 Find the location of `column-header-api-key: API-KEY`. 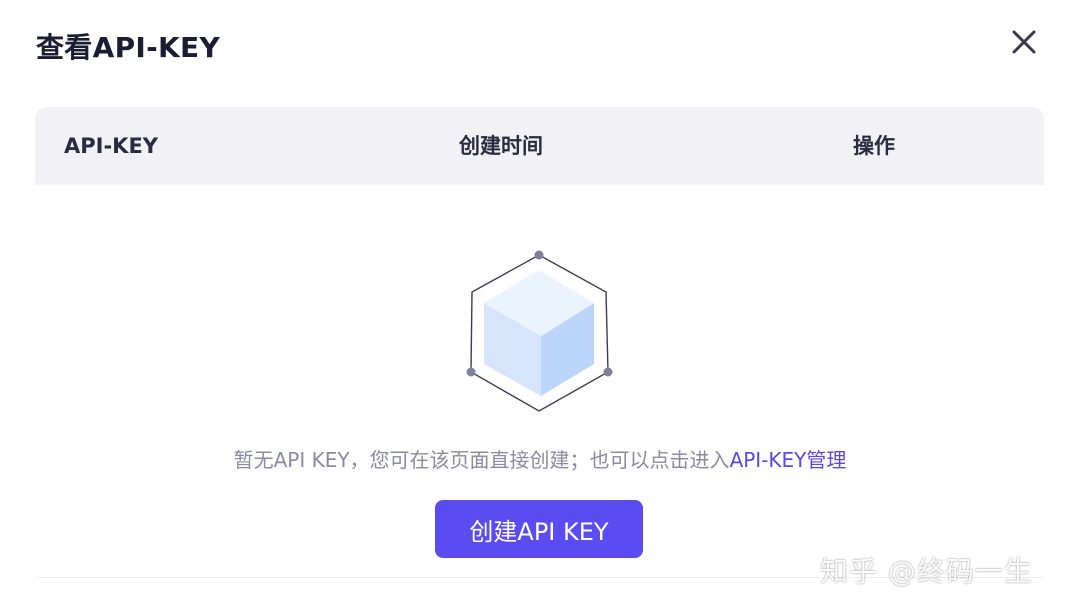

column-header-api-key: API-KEY is located at coordinates (111, 146).